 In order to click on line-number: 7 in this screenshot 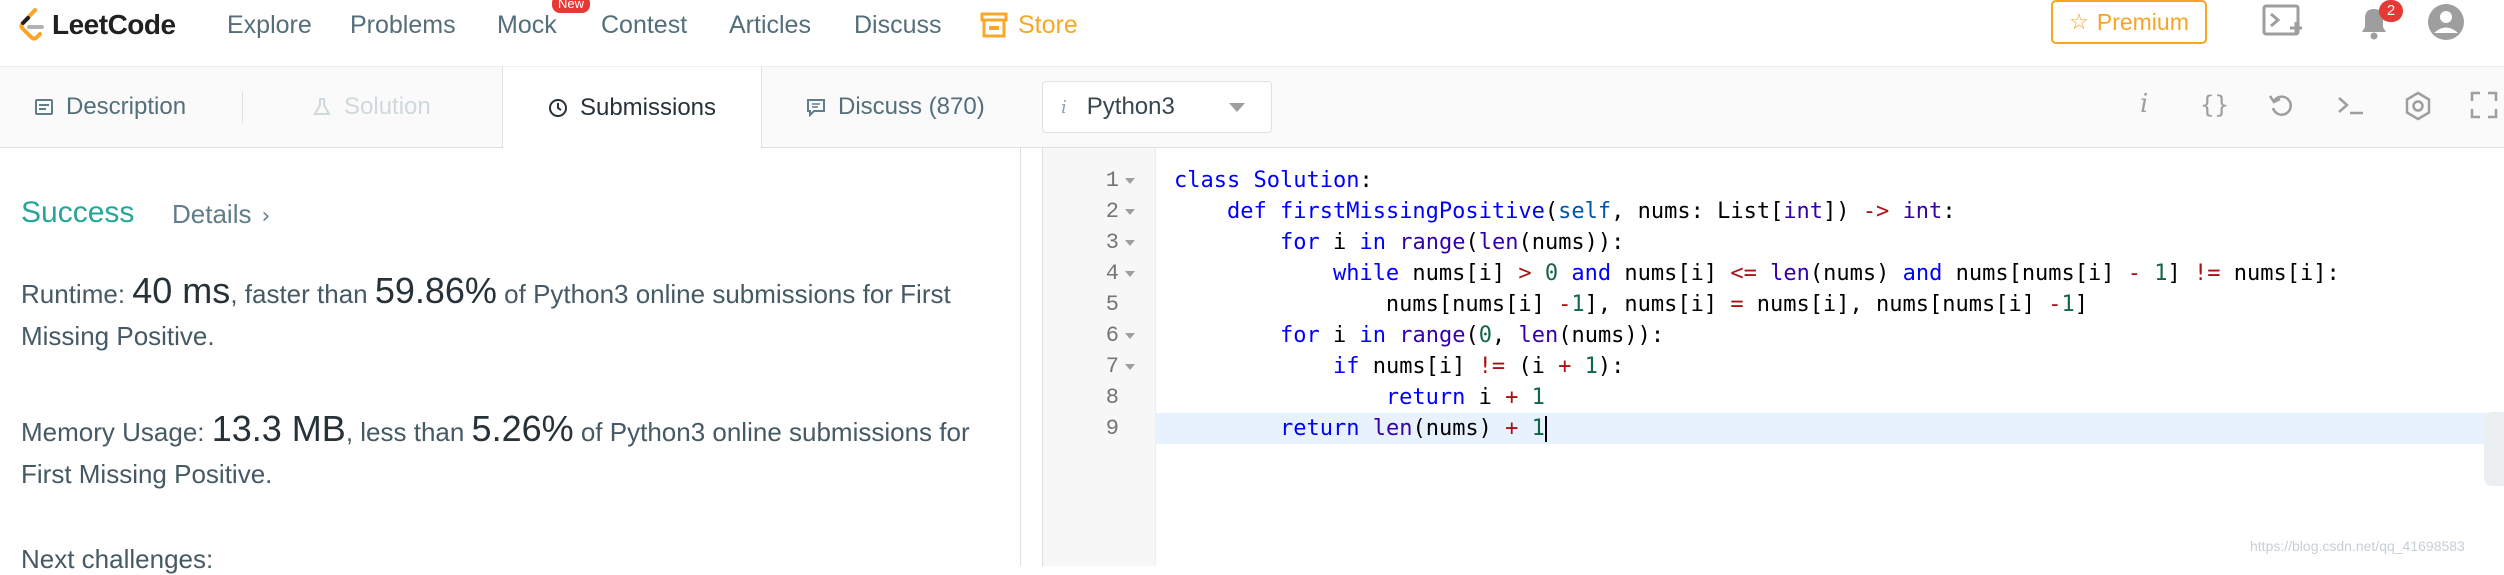, I will do `click(1112, 366)`.